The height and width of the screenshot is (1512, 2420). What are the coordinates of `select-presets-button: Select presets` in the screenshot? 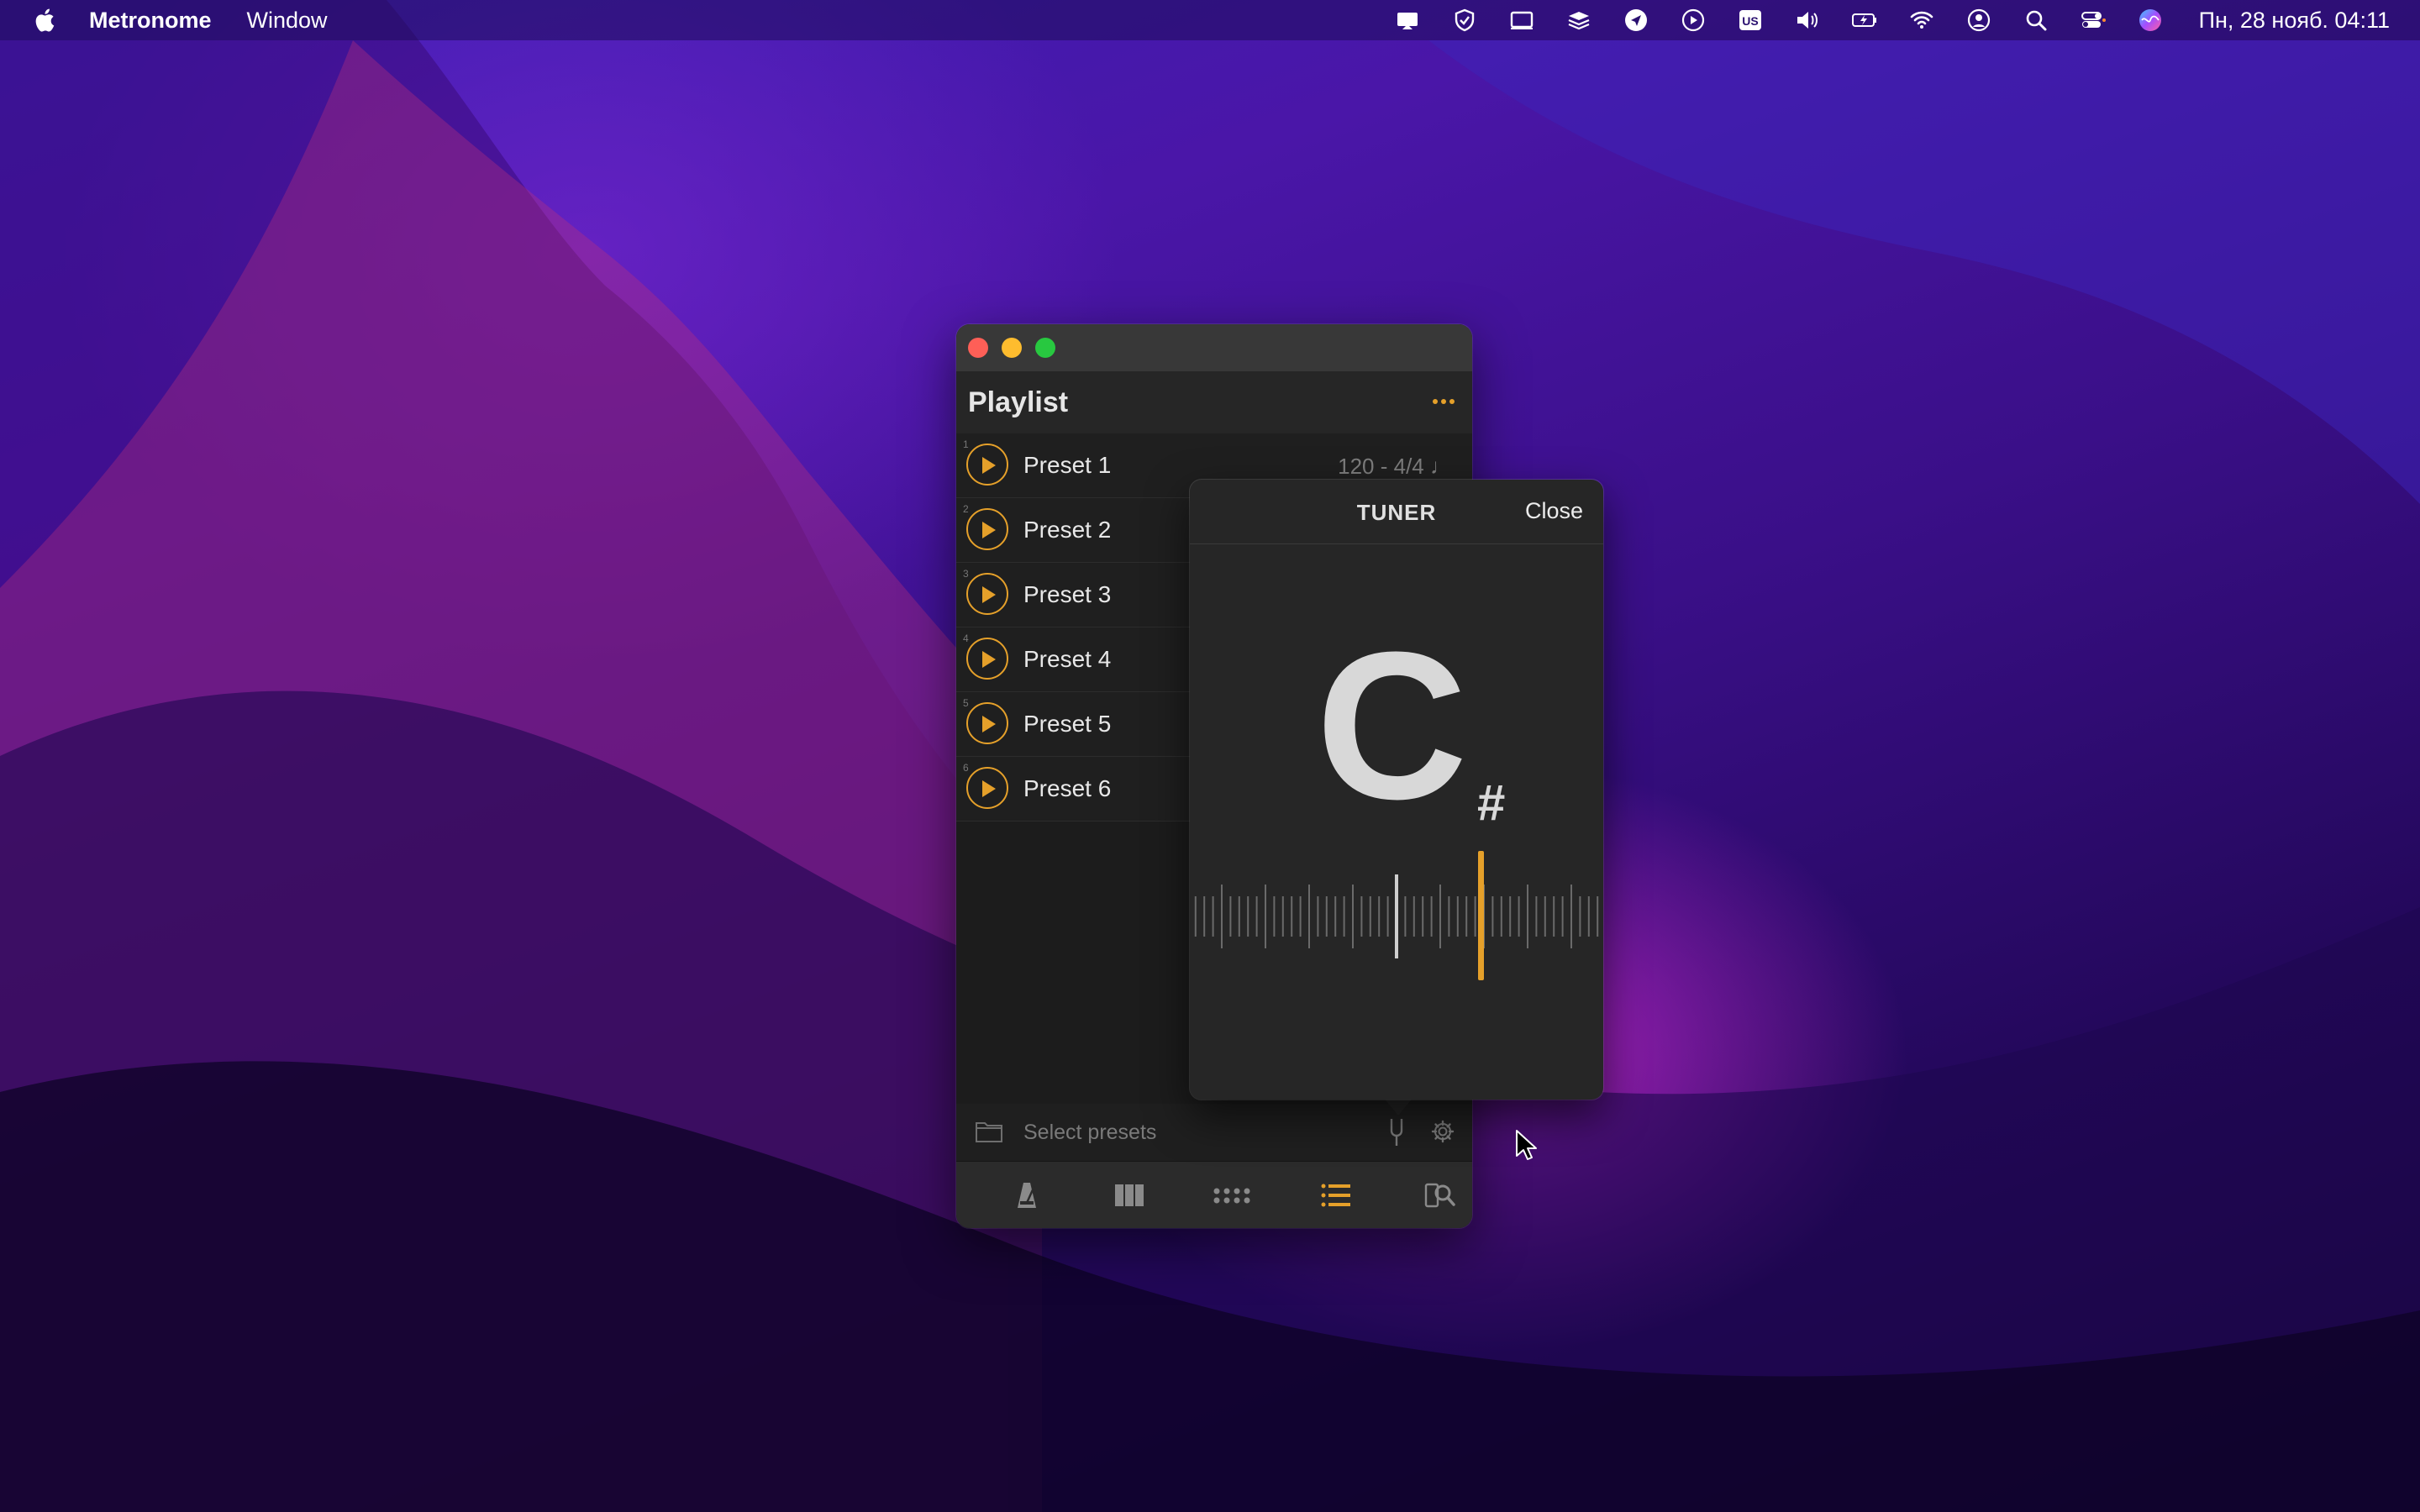 It's located at (1089, 1133).